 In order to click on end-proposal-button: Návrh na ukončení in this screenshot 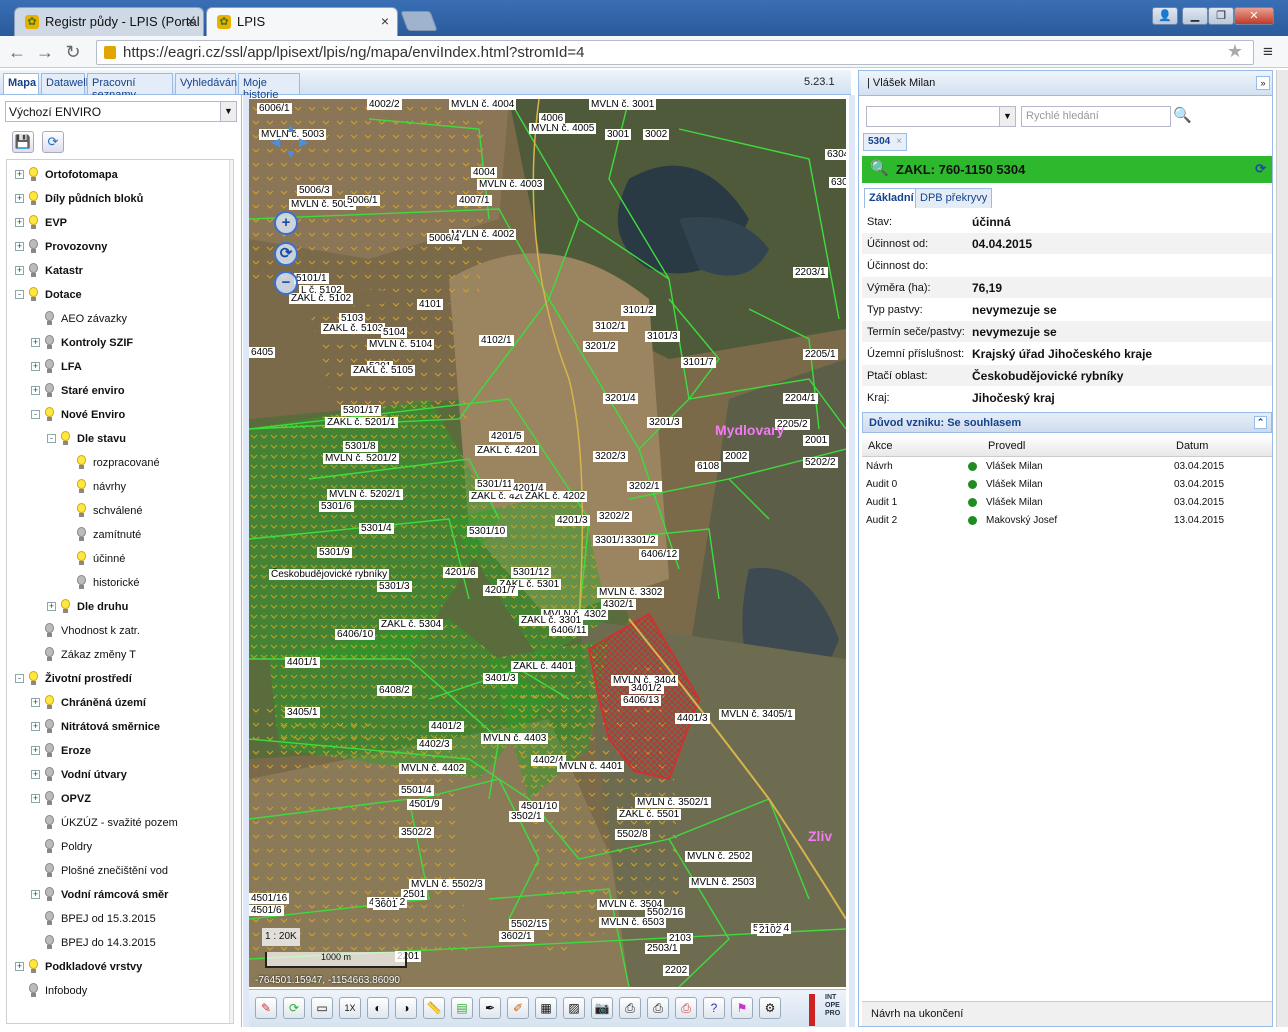, I will do `click(917, 1014)`.